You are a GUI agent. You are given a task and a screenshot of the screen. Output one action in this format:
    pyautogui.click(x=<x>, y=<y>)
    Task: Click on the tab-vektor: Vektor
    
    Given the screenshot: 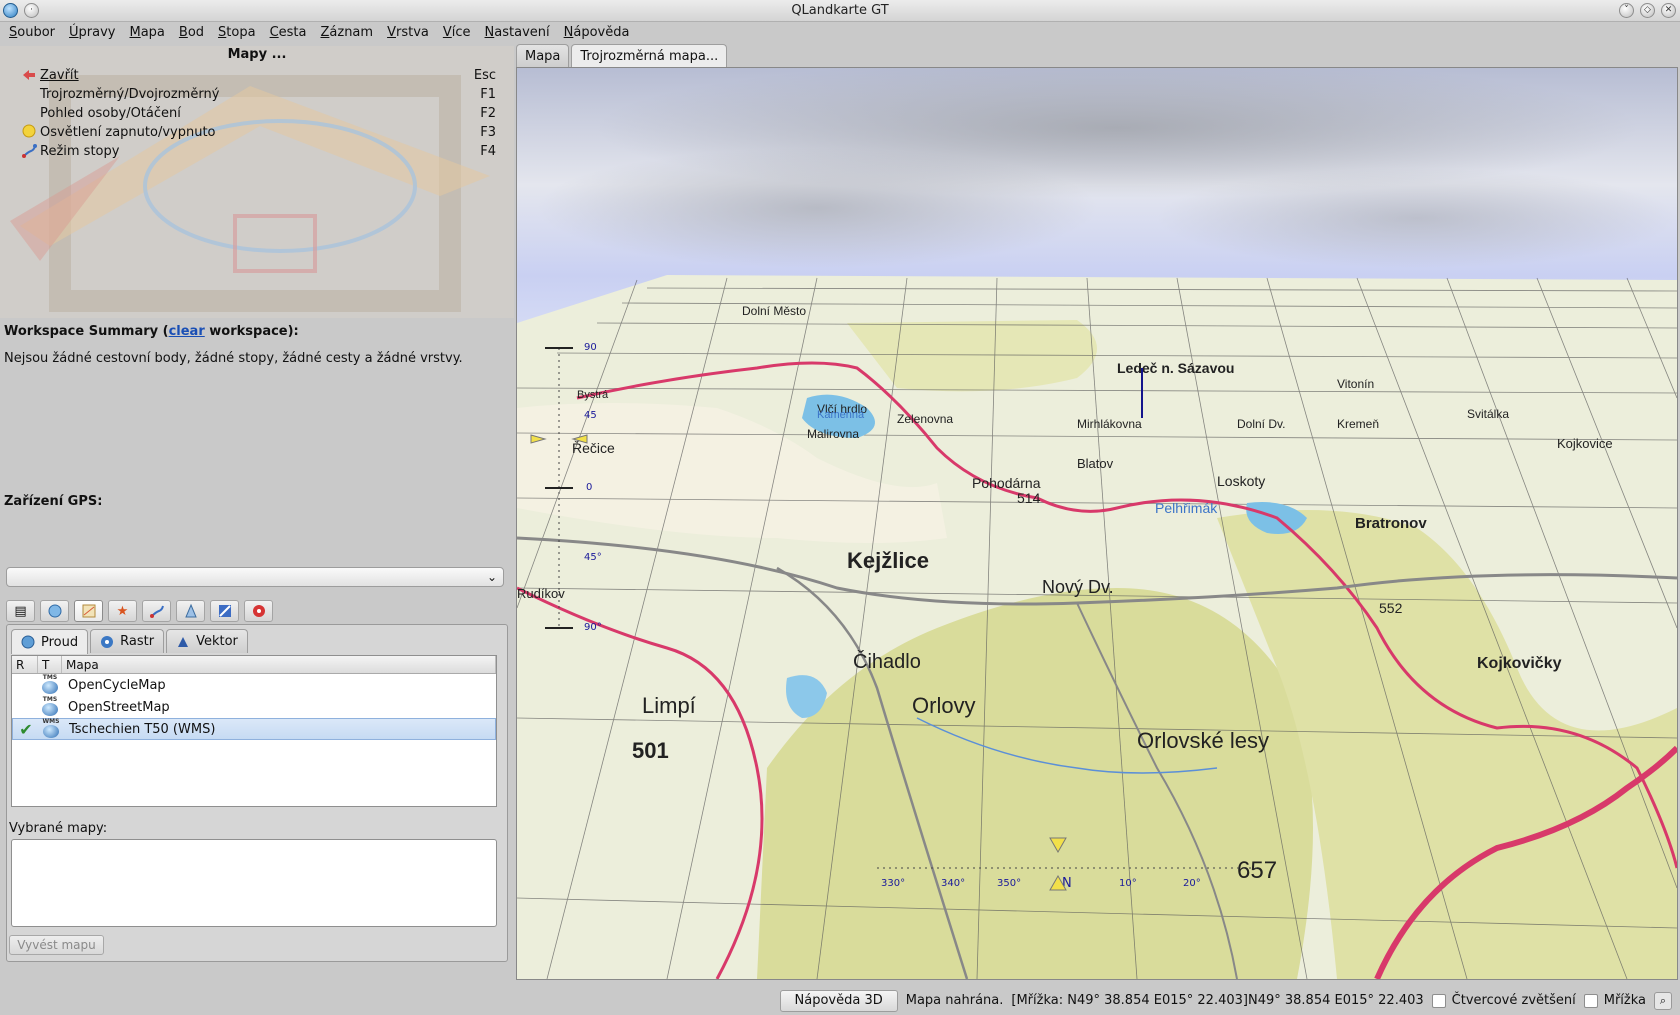 What is the action you would take?
    pyautogui.click(x=207, y=641)
    